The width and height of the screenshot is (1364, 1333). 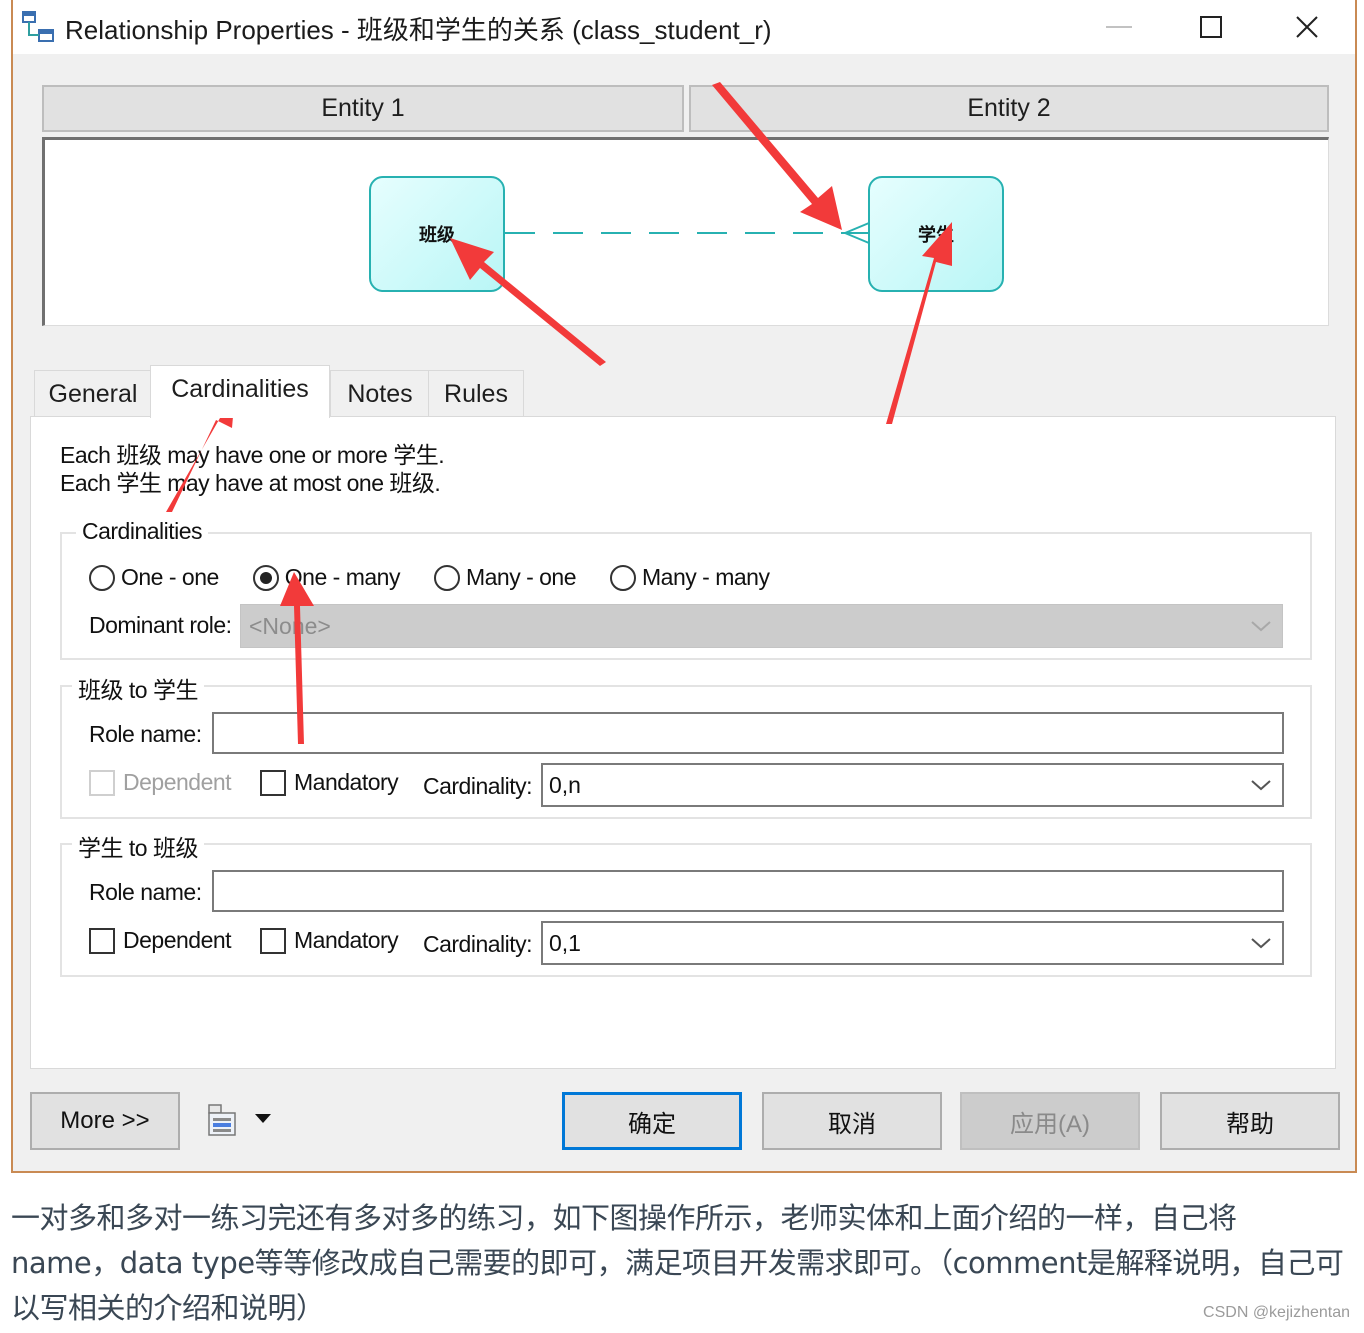 I want to click on apply-button: 应用(A), so click(x=1050, y=1121).